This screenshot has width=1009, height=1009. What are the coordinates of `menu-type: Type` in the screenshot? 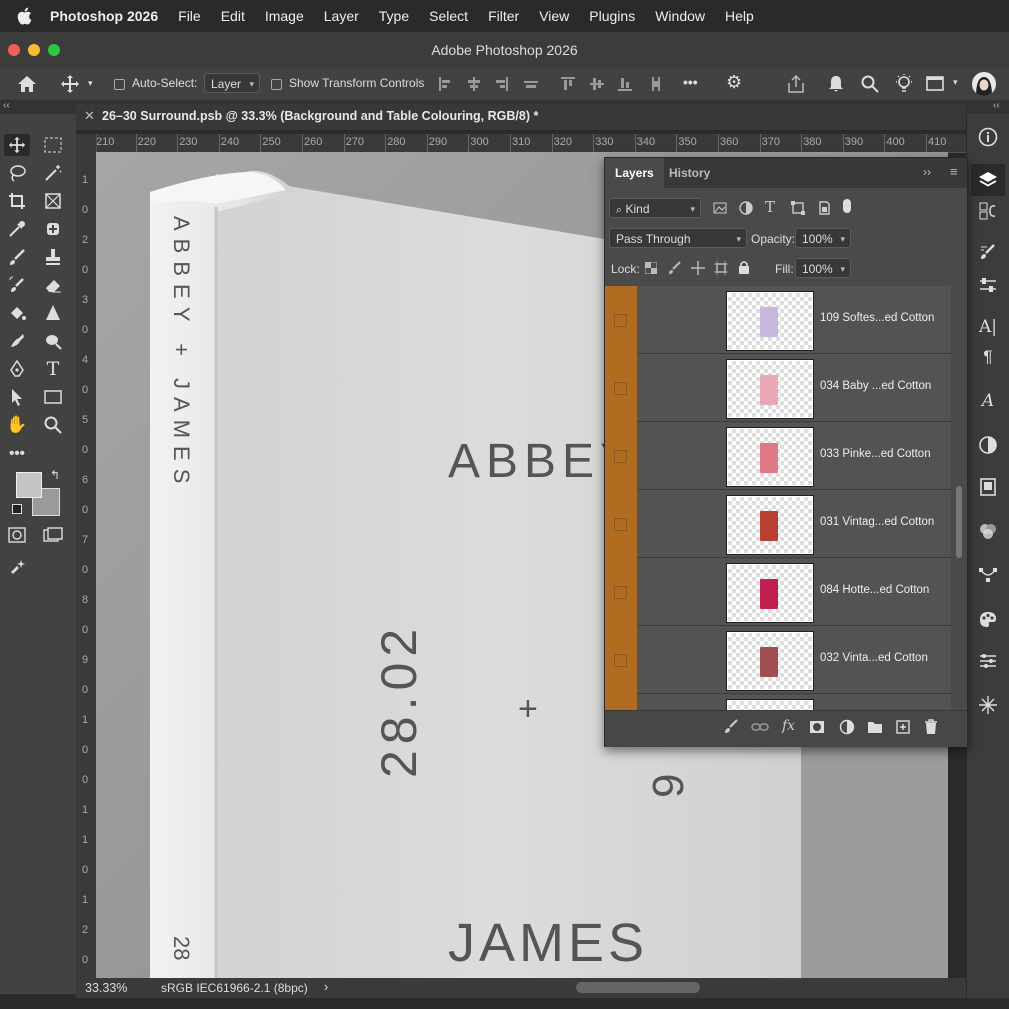 It's located at (394, 16).